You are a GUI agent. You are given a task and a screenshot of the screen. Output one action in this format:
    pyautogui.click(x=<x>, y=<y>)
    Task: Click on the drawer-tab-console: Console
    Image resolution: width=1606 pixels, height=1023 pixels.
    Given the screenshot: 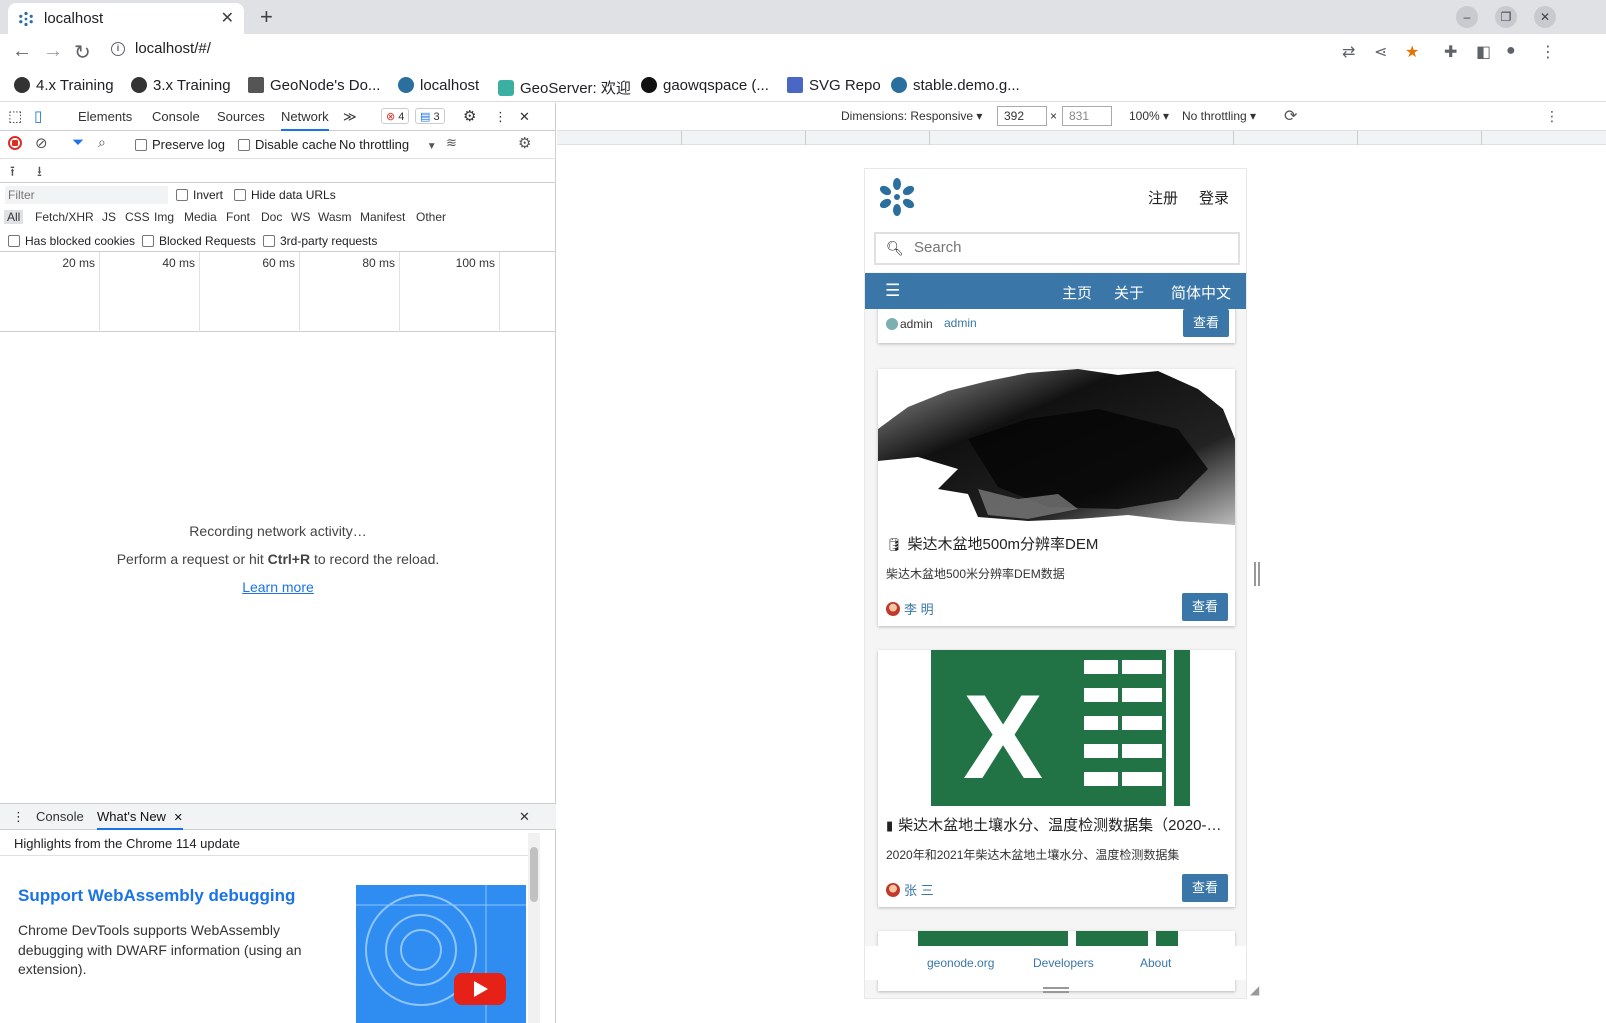 What is the action you would take?
    pyautogui.click(x=60, y=816)
    